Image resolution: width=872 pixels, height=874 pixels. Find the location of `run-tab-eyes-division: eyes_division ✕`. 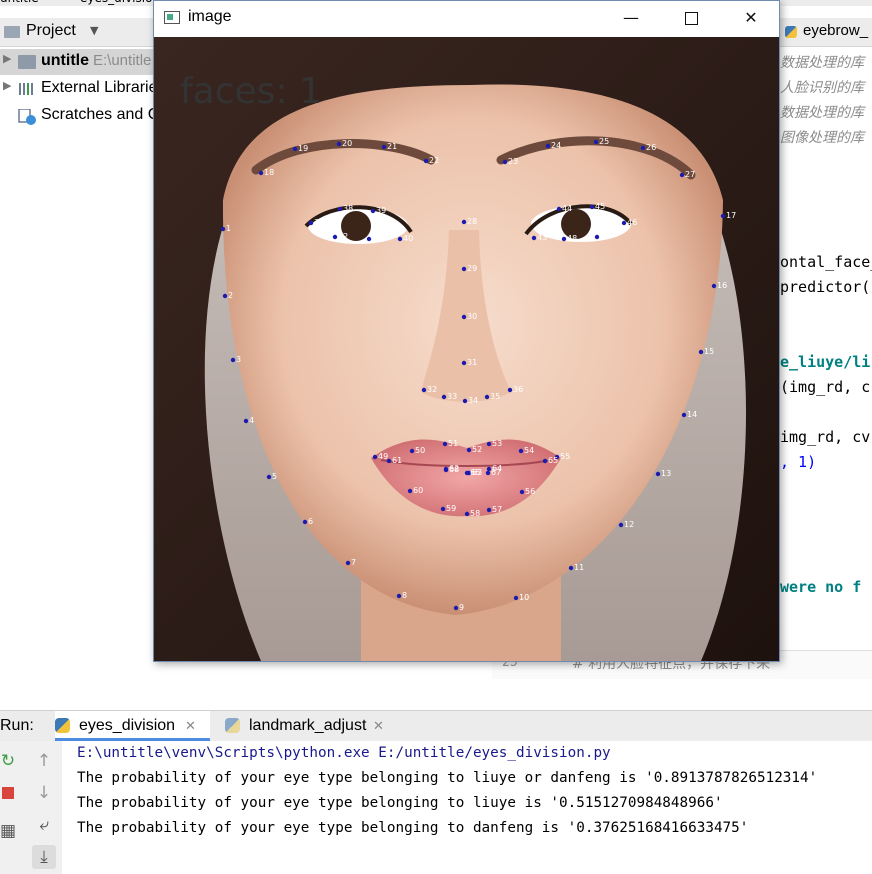

run-tab-eyes-division: eyes_division ✕ is located at coordinates (132, 726).